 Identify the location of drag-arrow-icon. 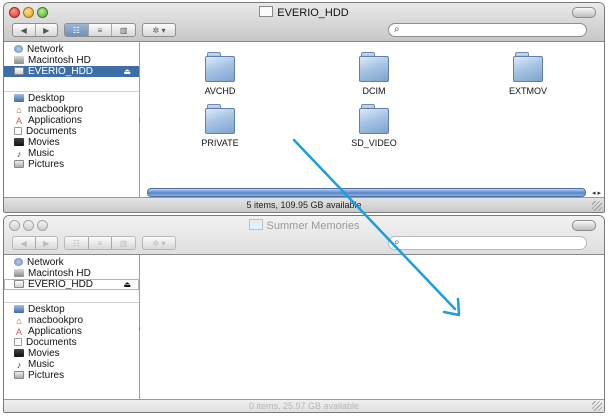
(376, 227).